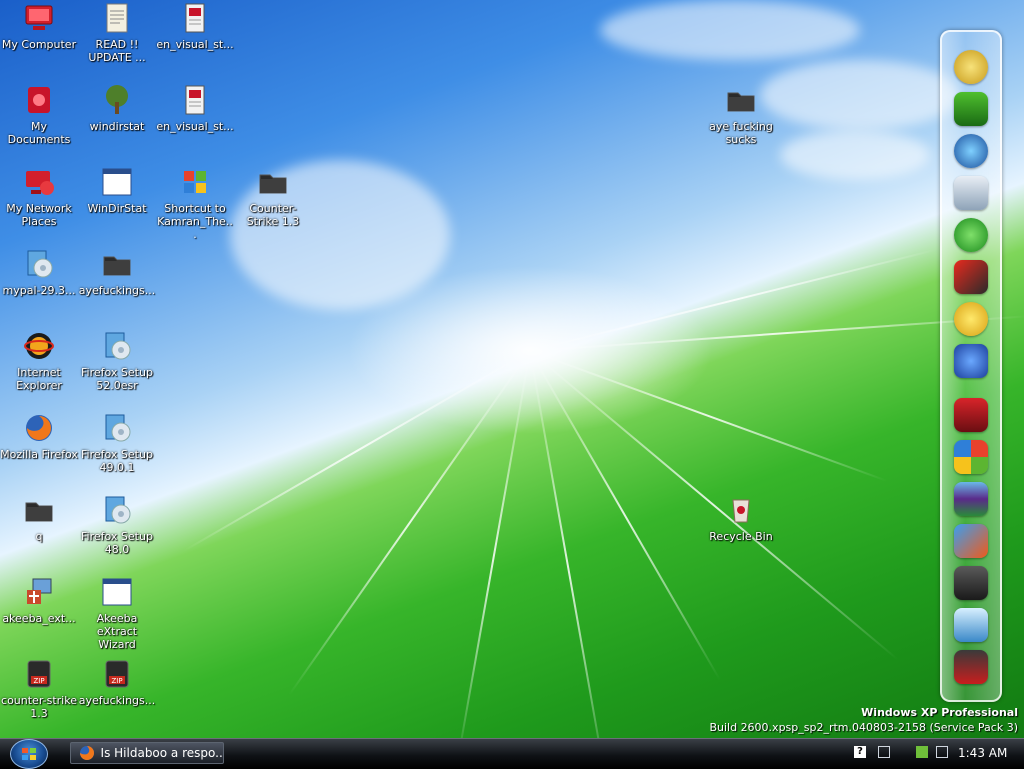 This screenshot has width=1024, height=772. Describe the element at coordinates (117, 100) in the screenshot. I see `tree-icon` at that location.